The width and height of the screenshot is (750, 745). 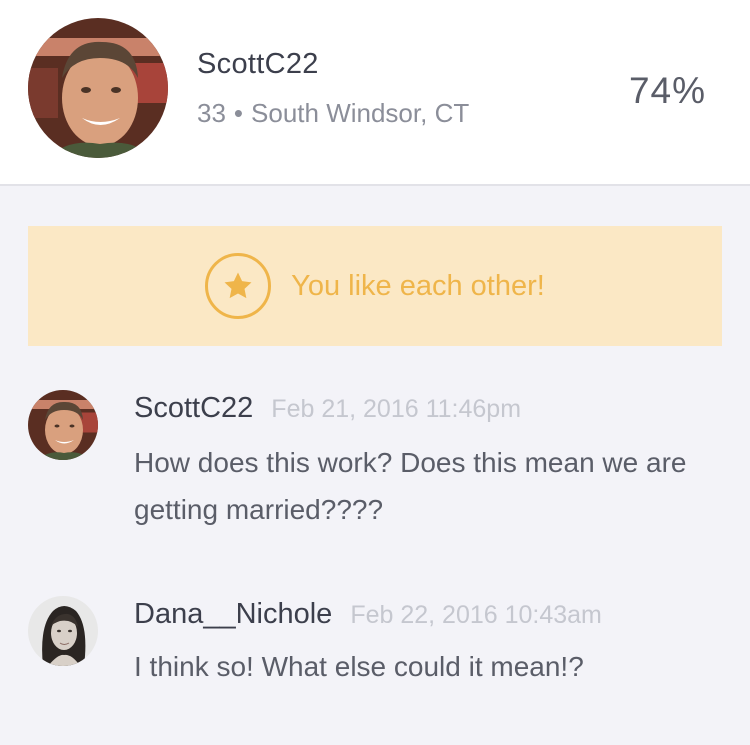 I want to click on message-header: ScottC22 Feb 21, 2016 11:46pm, so click(x=327, y=408).